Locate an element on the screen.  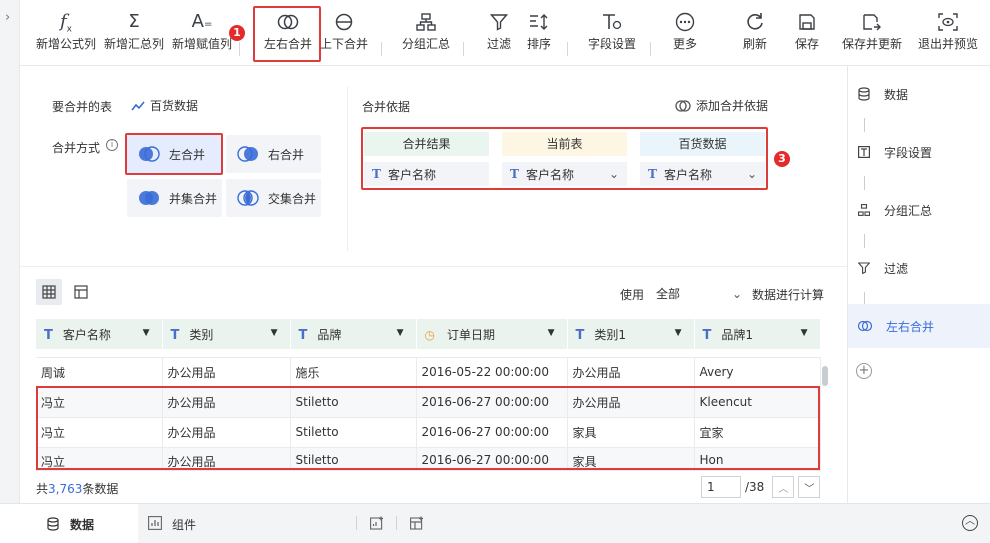
top-bottom-merge-button: 上下合并 is located at coordinates (344, 35).